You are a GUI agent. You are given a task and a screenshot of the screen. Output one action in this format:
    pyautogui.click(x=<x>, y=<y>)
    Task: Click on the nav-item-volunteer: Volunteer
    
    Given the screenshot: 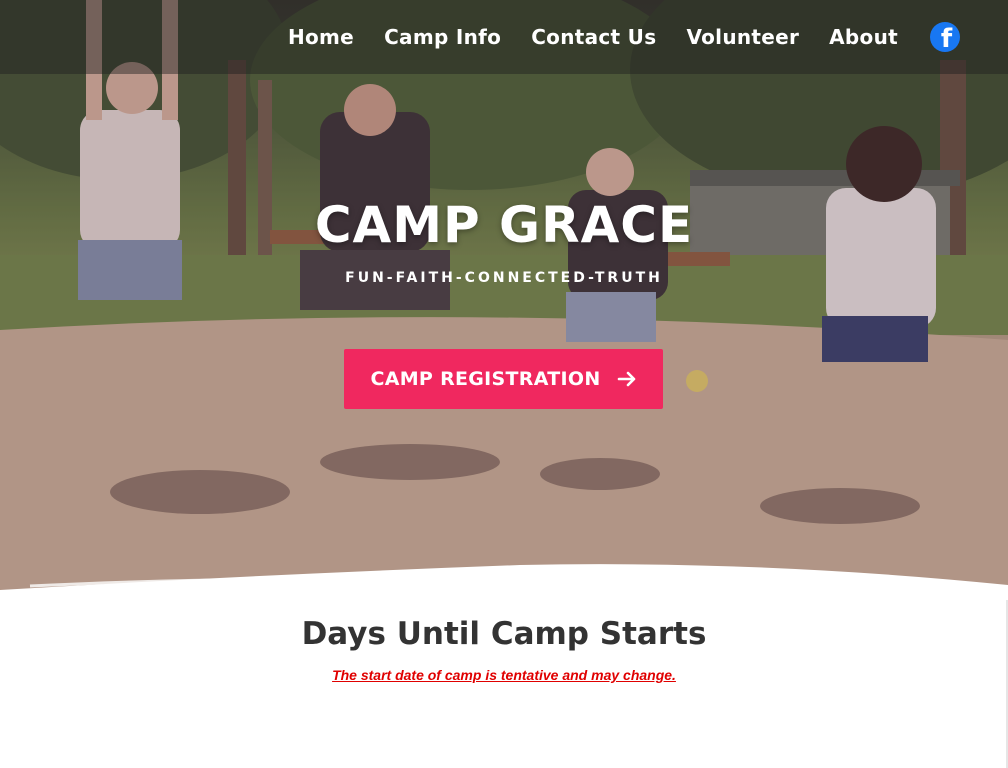 What is the action you would take?
    pyautogui.click(x=742, y=37)
    